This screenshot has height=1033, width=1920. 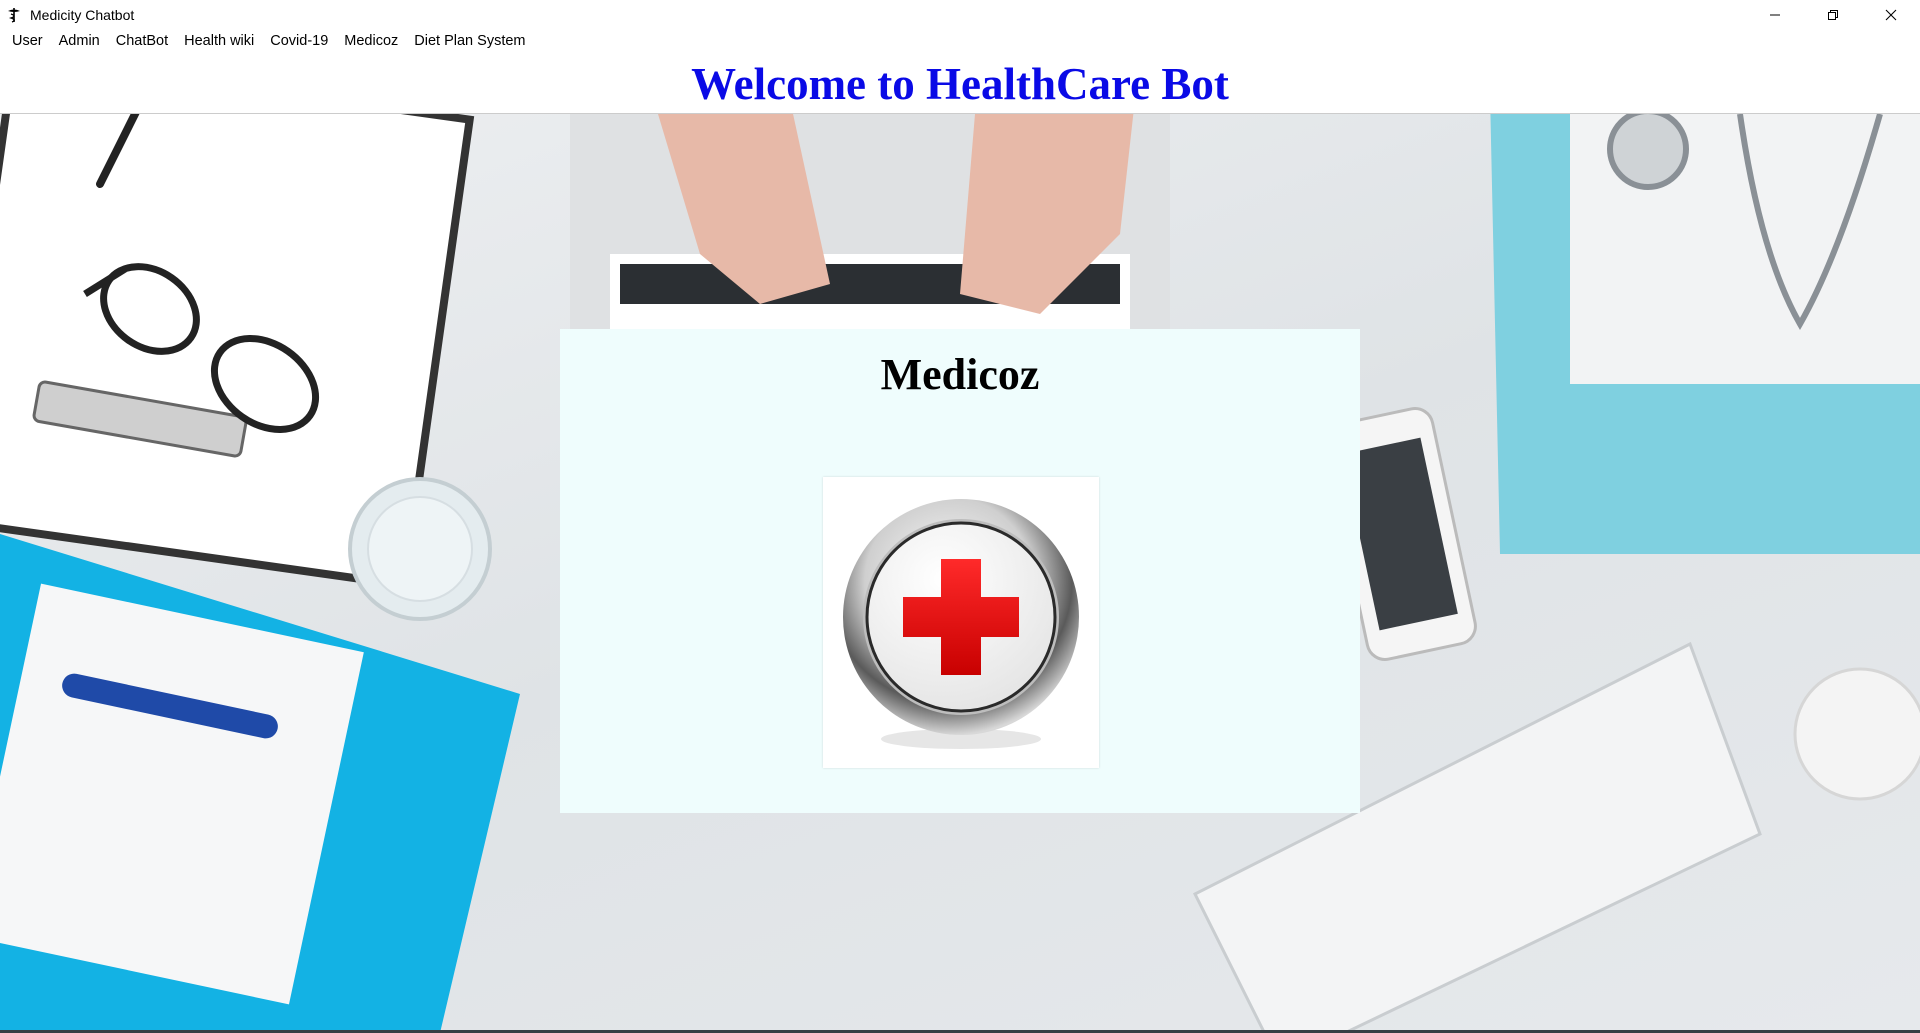 What do you see at coordinates (960, 374) in the screenshot?
I see `panel-title: Medicoz` at bounding box center [960, 374].